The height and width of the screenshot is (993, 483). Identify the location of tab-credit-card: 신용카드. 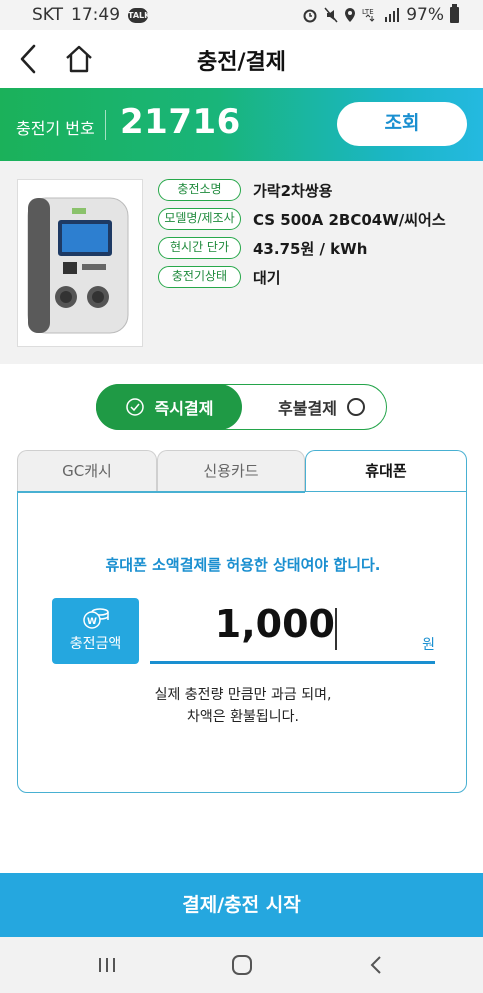
(231, 471).